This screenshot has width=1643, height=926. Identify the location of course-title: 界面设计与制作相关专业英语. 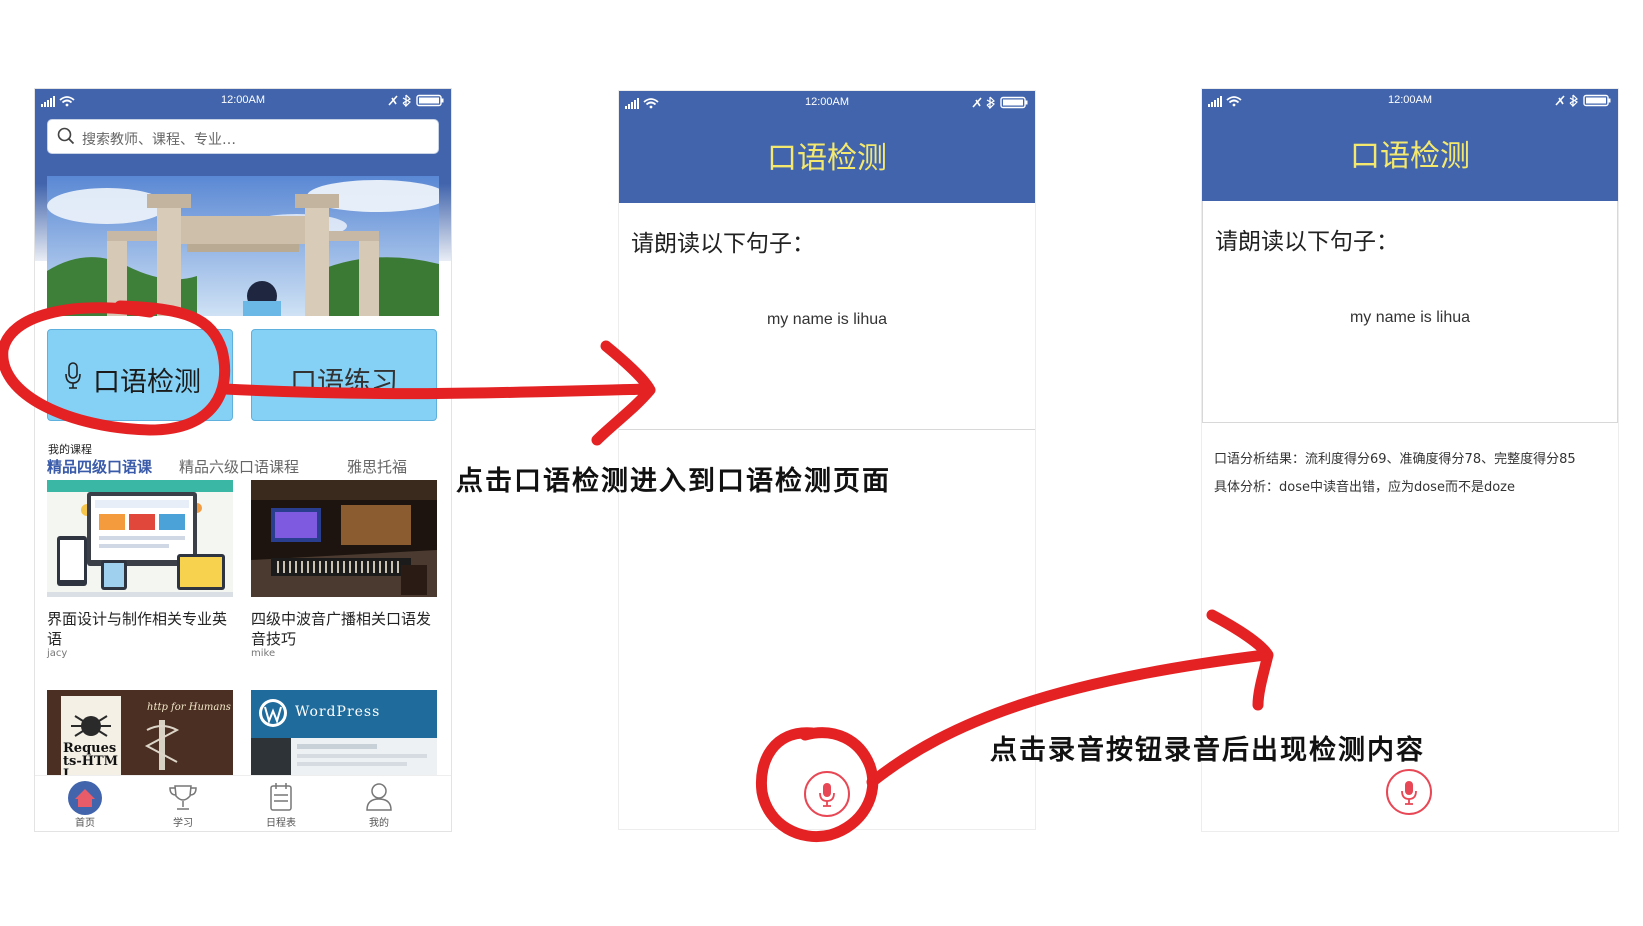
(137, 629).